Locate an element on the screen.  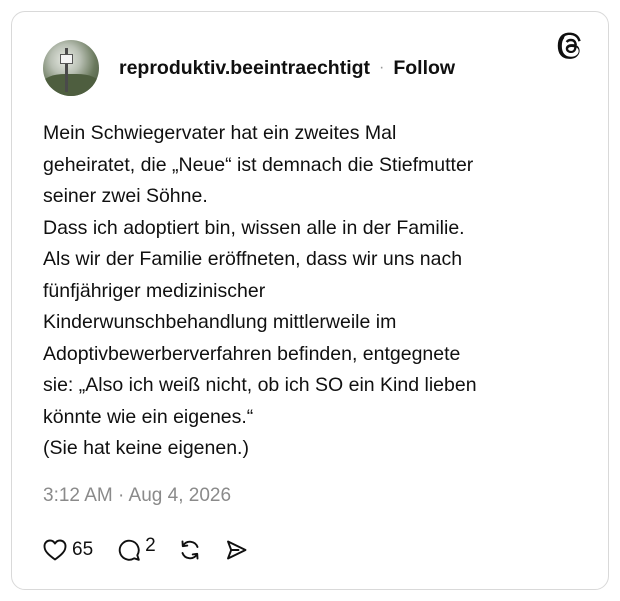
send-icon is located at coordinates (236, 550).